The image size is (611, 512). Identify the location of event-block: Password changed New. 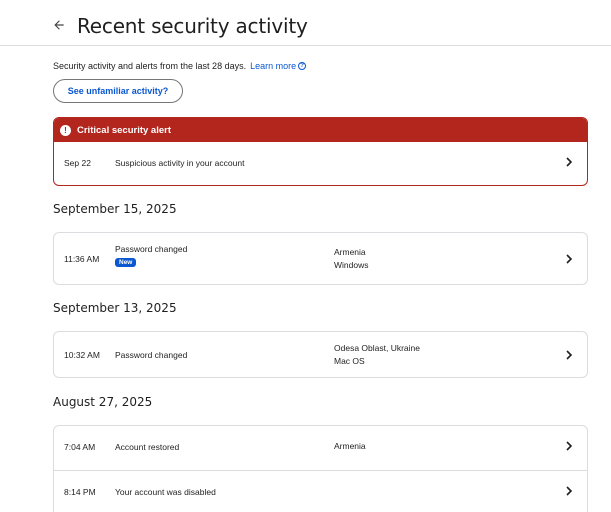
(151, 255).